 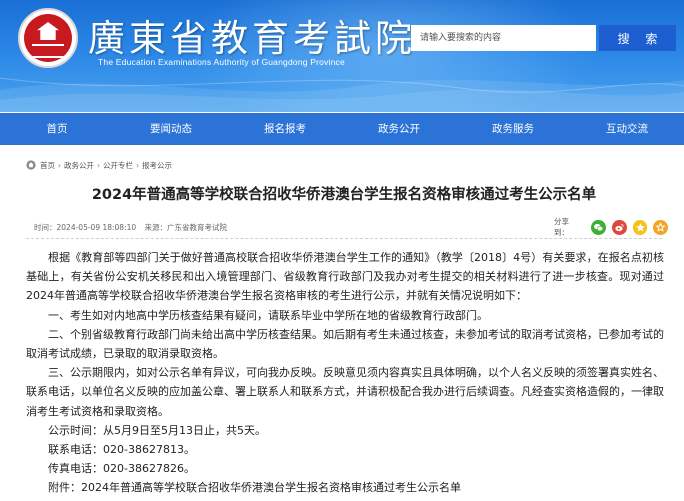 What do you see at coordinates (186, 227) in the screenshot?
I see `article-source: 来源：广东省教育考试院` at bounding box center [186, 227].